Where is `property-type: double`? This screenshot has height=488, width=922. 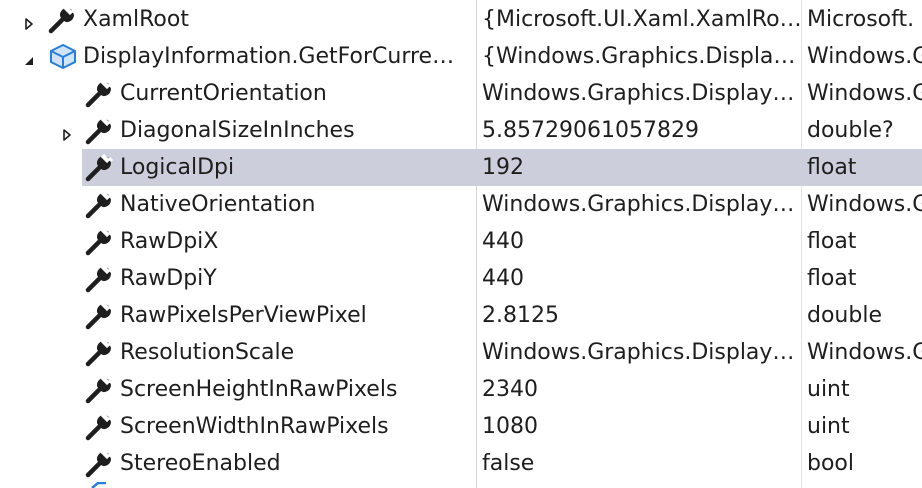
property-type: double is located at coordinates (844, 315).